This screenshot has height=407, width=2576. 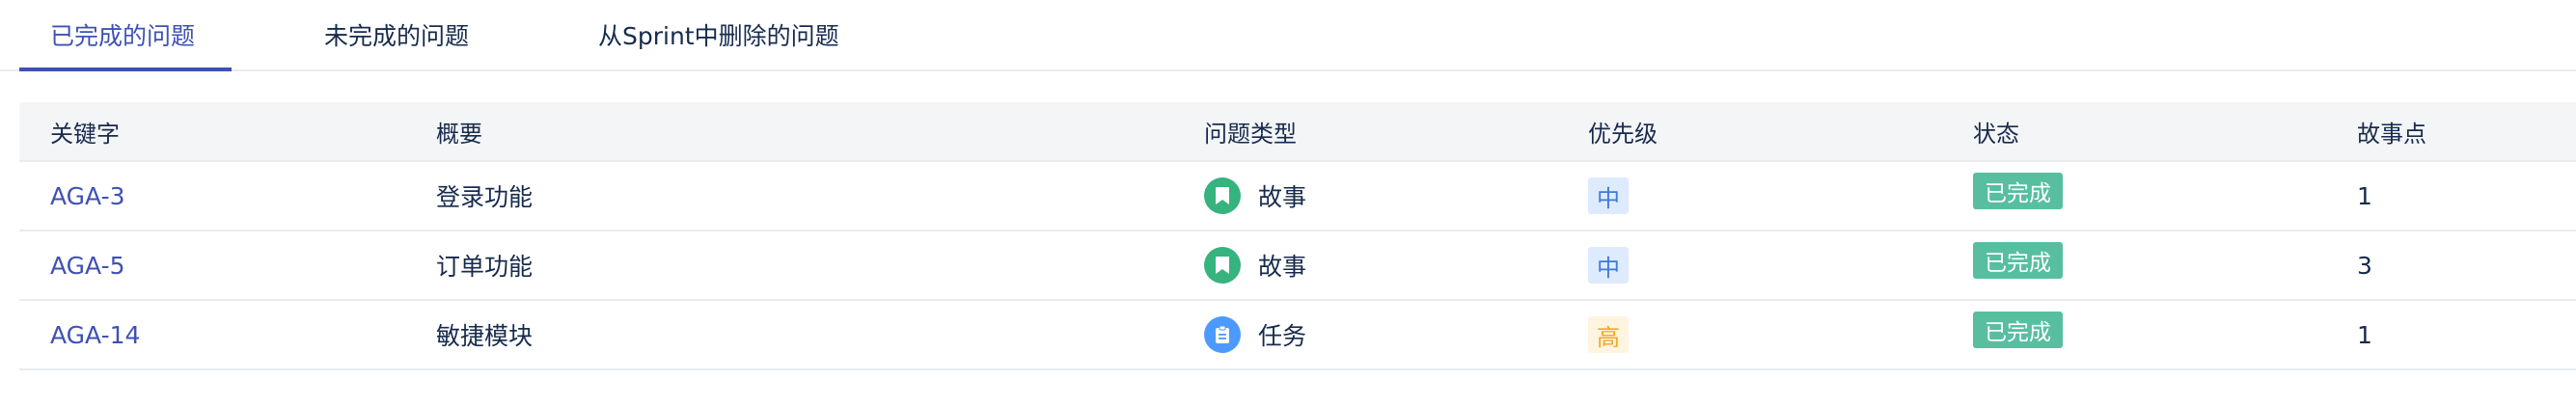 What do you see at coordinates (459, 134) in the screenshot?
I see `column-header-summary: 概要` at bounding box center [459, 134].